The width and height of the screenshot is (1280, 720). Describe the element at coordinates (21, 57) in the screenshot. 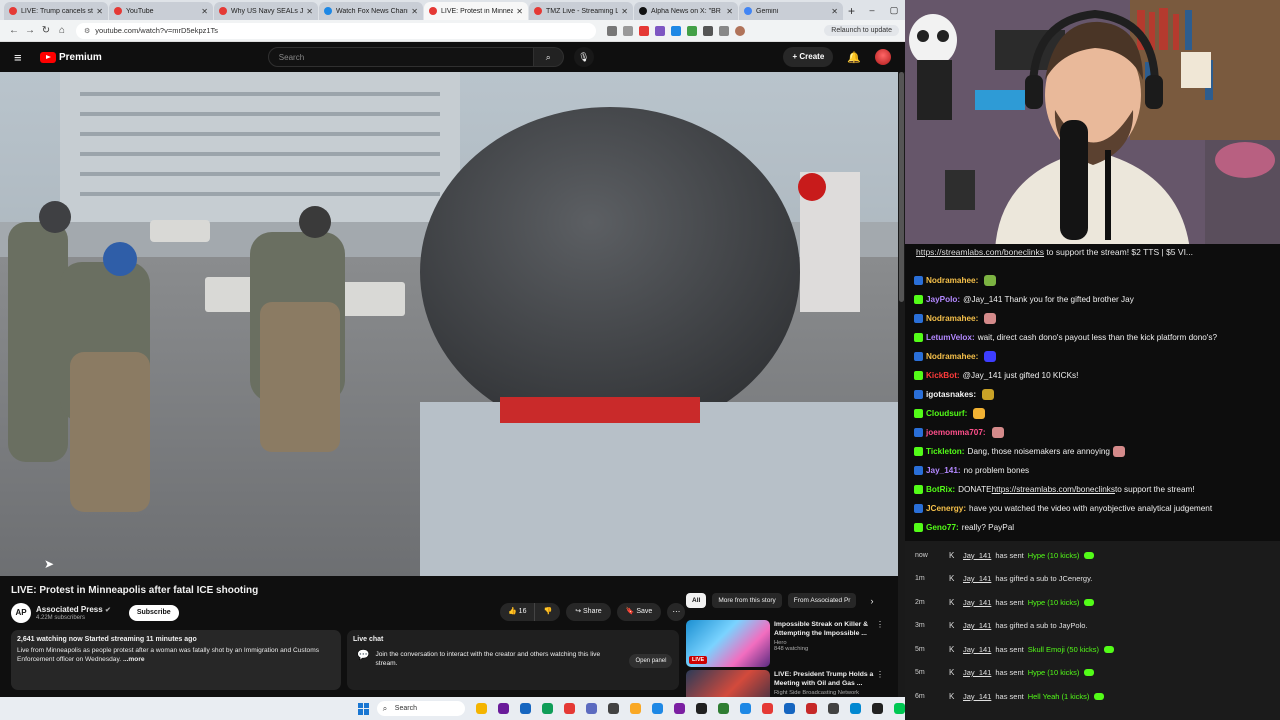

I see `hamburger-menu-icon: ≡` at that location.